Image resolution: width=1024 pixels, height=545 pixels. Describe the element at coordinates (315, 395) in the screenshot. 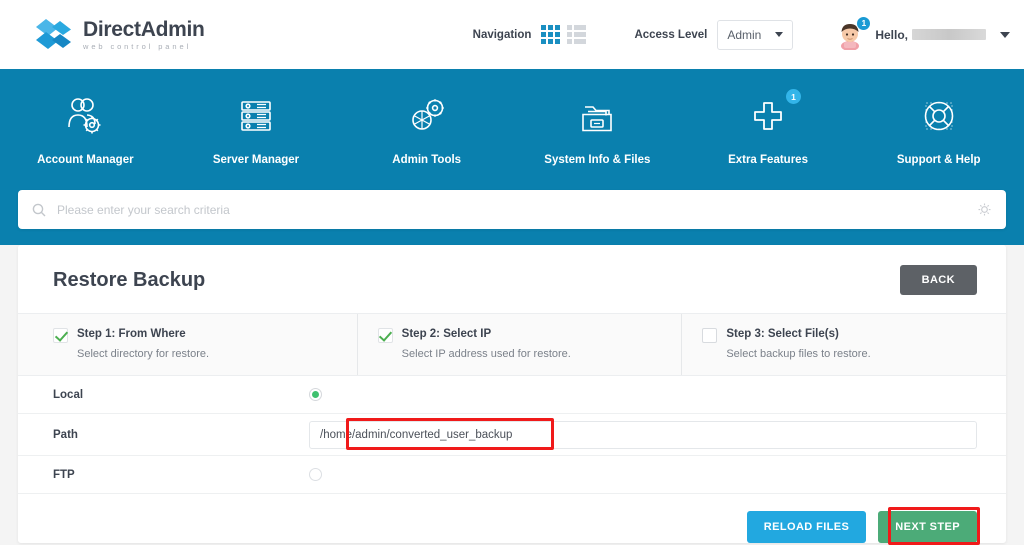

I see `local-radio` at that location.